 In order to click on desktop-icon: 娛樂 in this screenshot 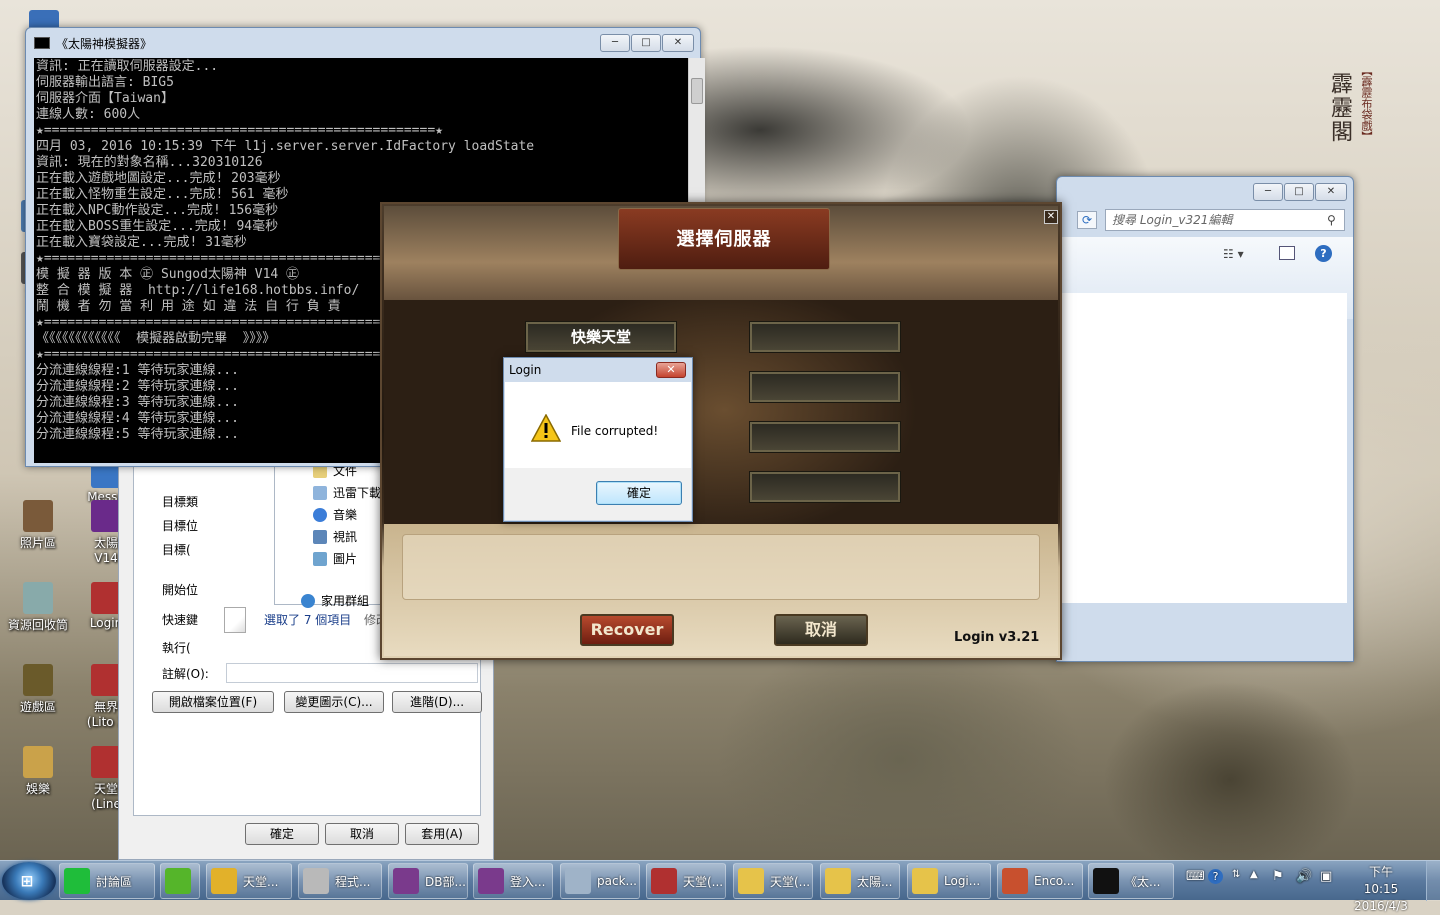, I will do `click(38, 771)`.